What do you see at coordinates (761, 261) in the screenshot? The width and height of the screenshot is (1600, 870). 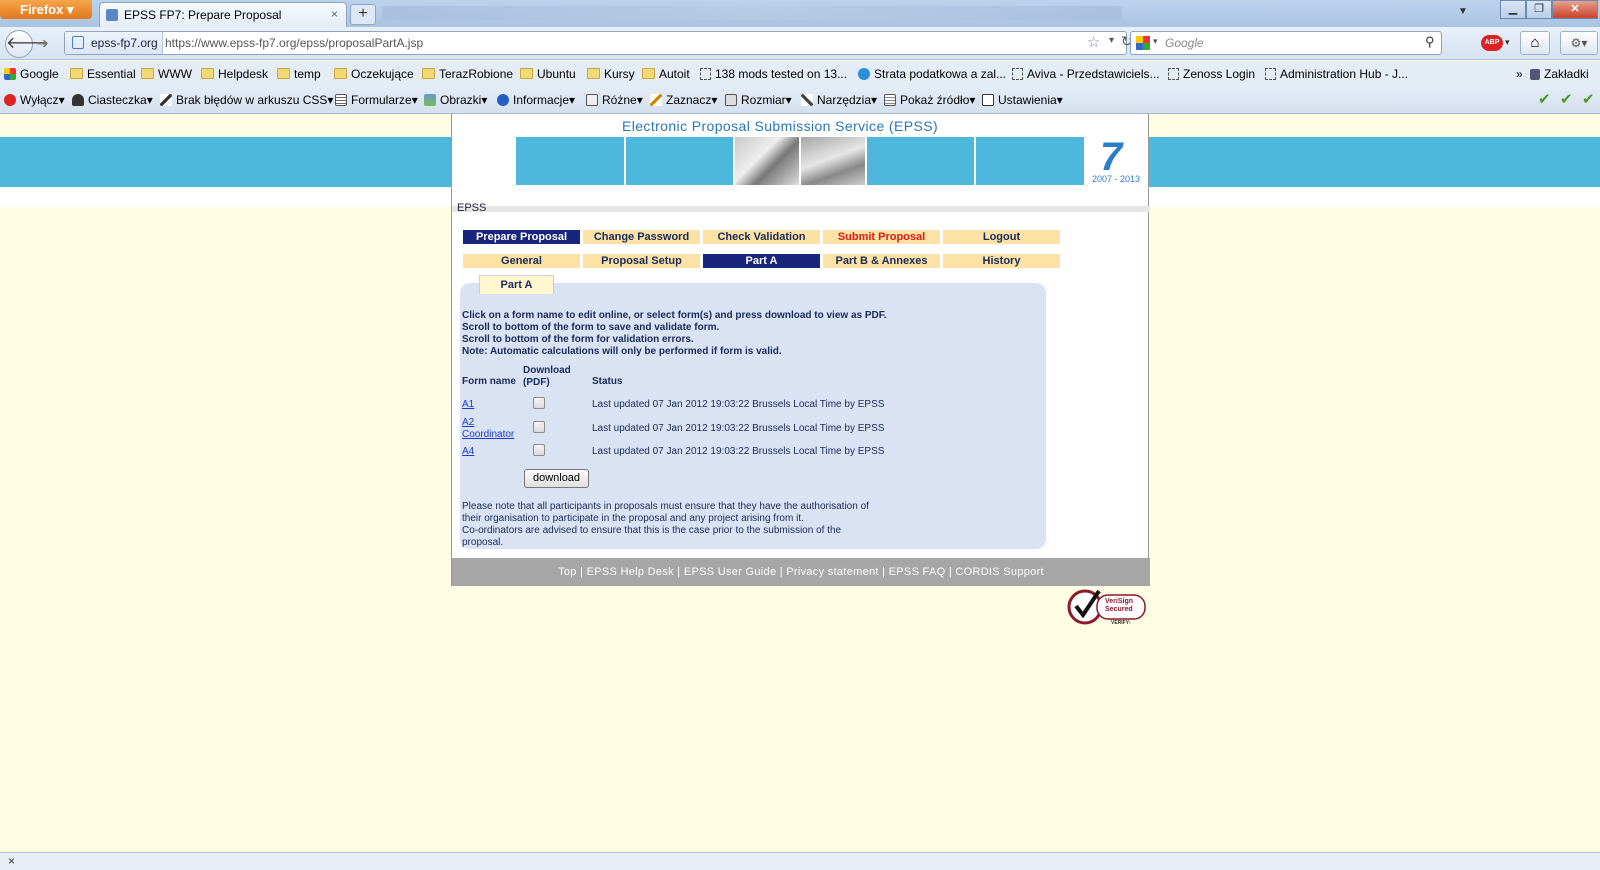 I see `submenu-part-a: Part A` at bounding box center [761, 261].